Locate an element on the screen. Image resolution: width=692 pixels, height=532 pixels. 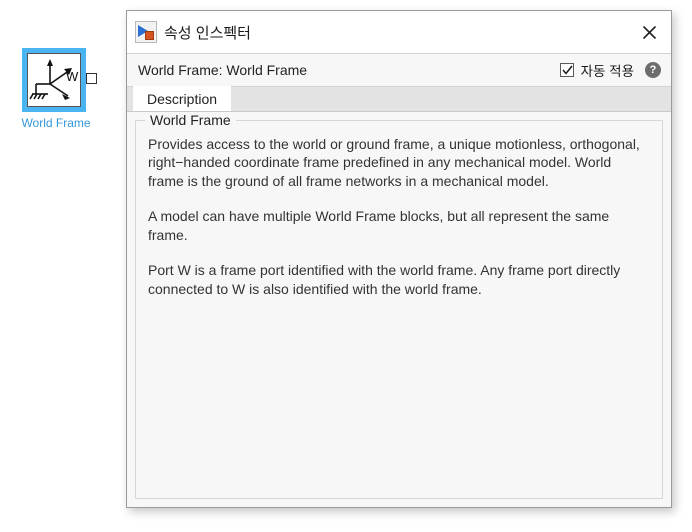
subheader-controls: 자동 적용 ? is located at coordinates (610, 70).